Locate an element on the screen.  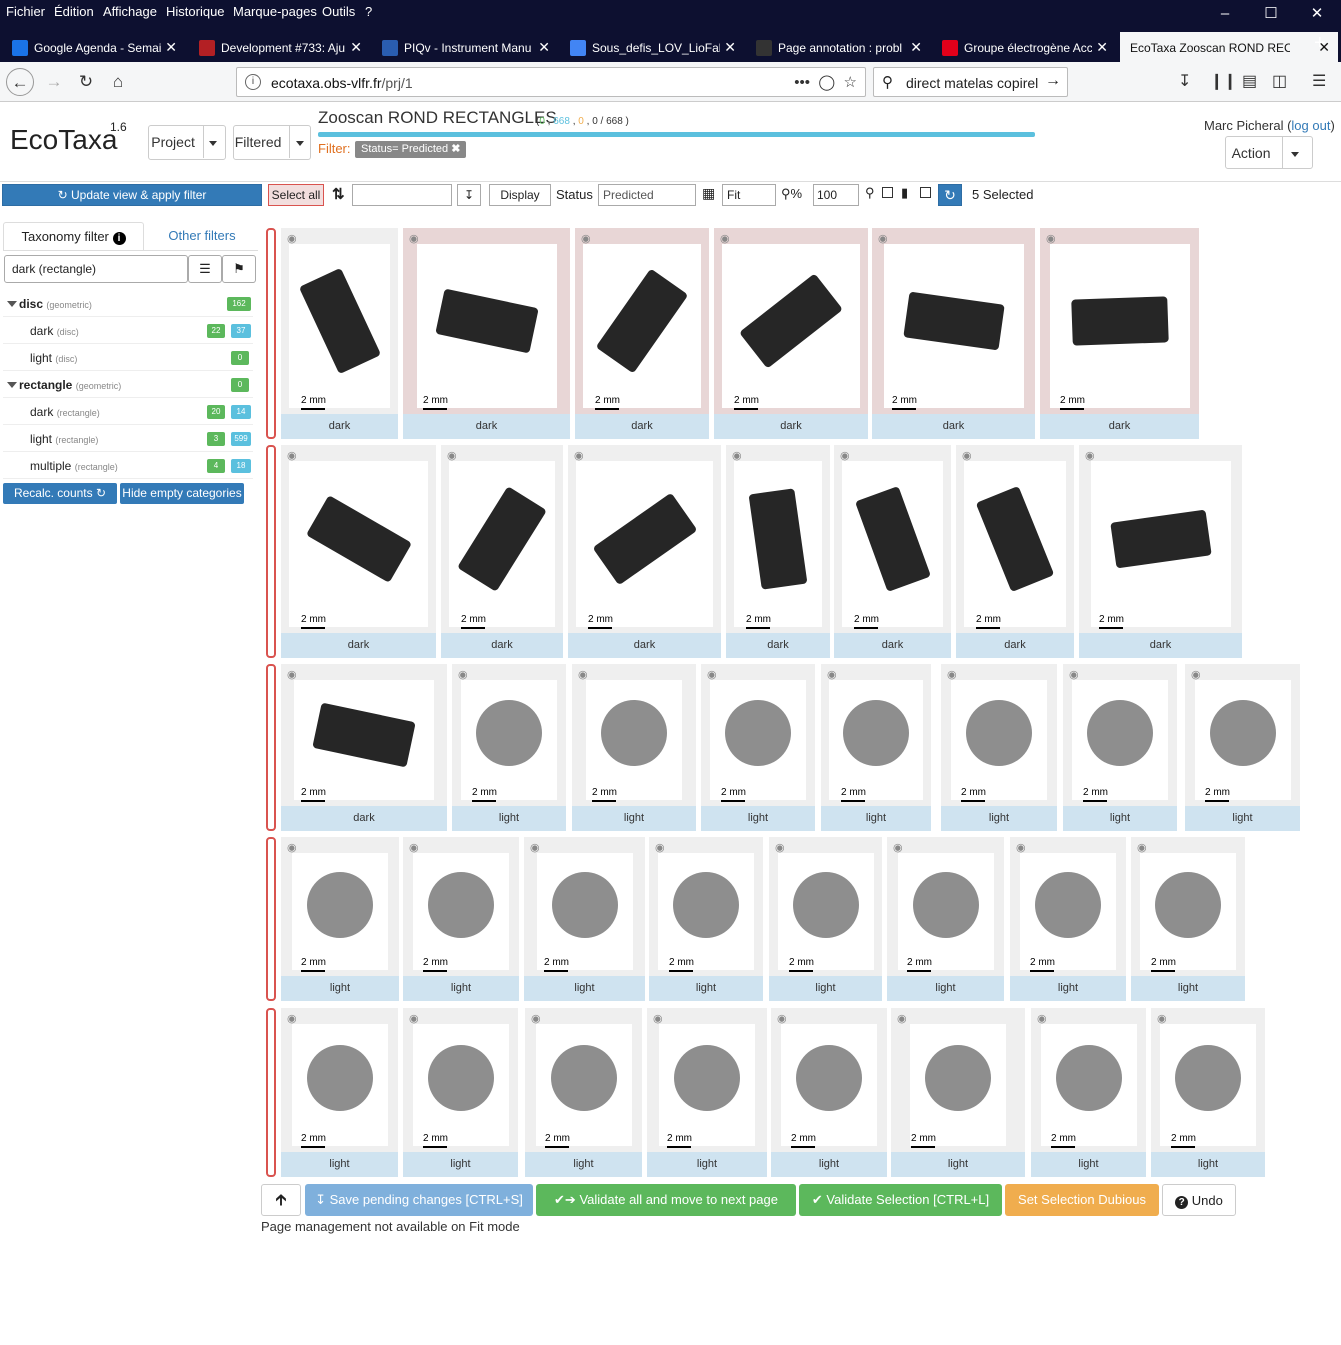
minimize-icon: – is located at coordinates (1225, 14).